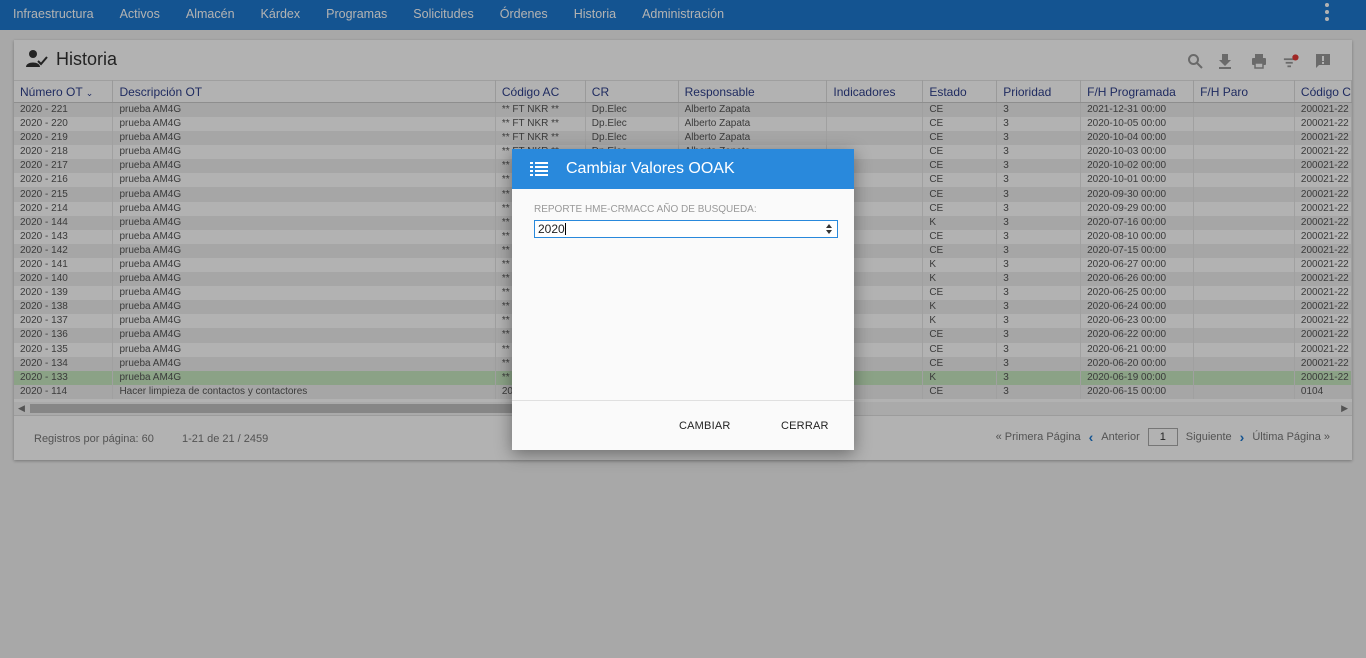 Image resolution: width=1366 pixels, height=658 pixels. Describe the element at coordinates (705, 426) in the screenshot. I see `change-button: CAMBIAR` at that location.